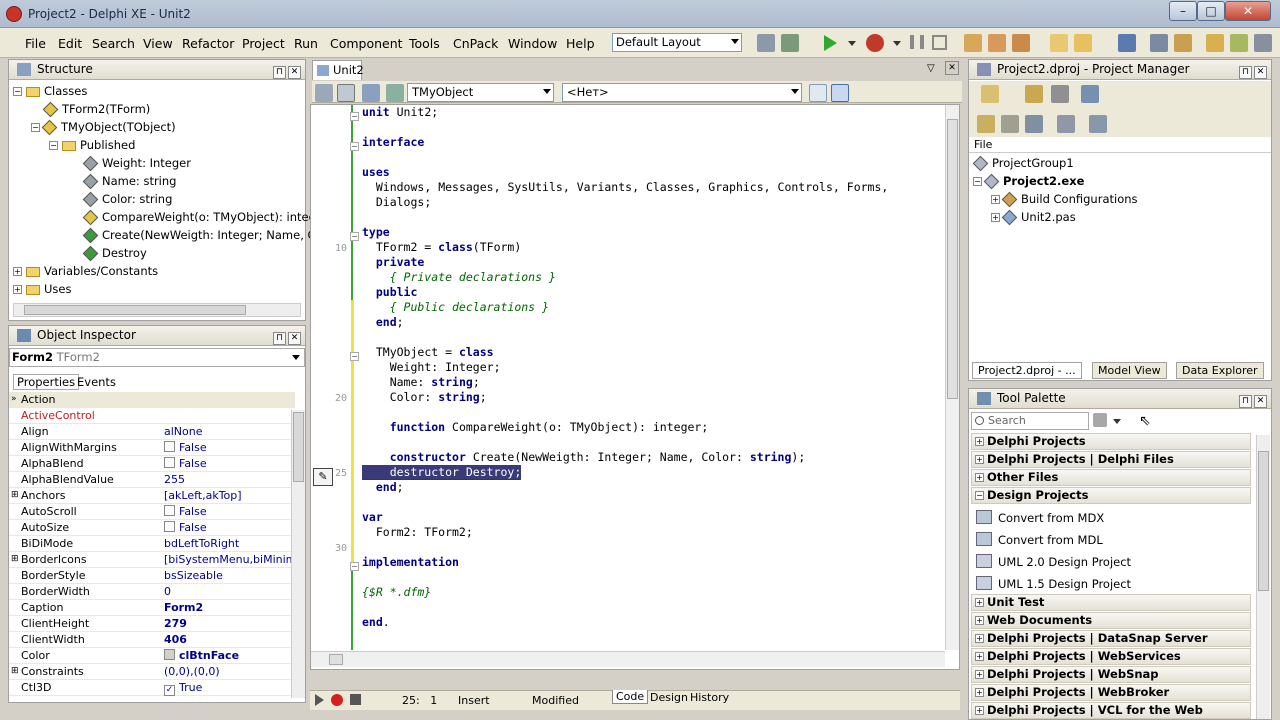 The width and height of the screenshot is (1280, 720). I want to click on property-value: 0, so click(231, 591).